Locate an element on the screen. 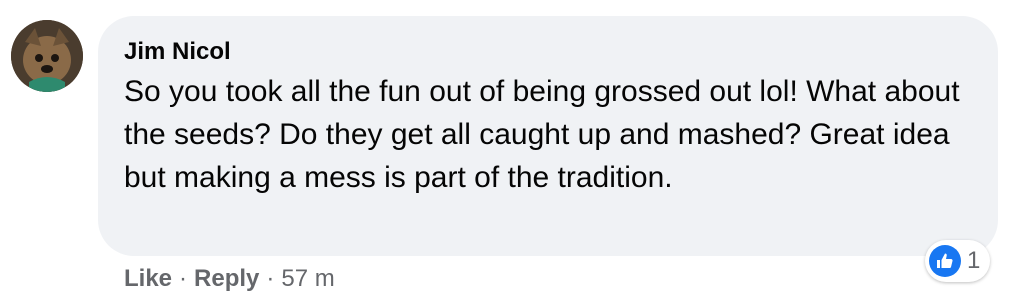  avatar is located at coordinates (47, 56).